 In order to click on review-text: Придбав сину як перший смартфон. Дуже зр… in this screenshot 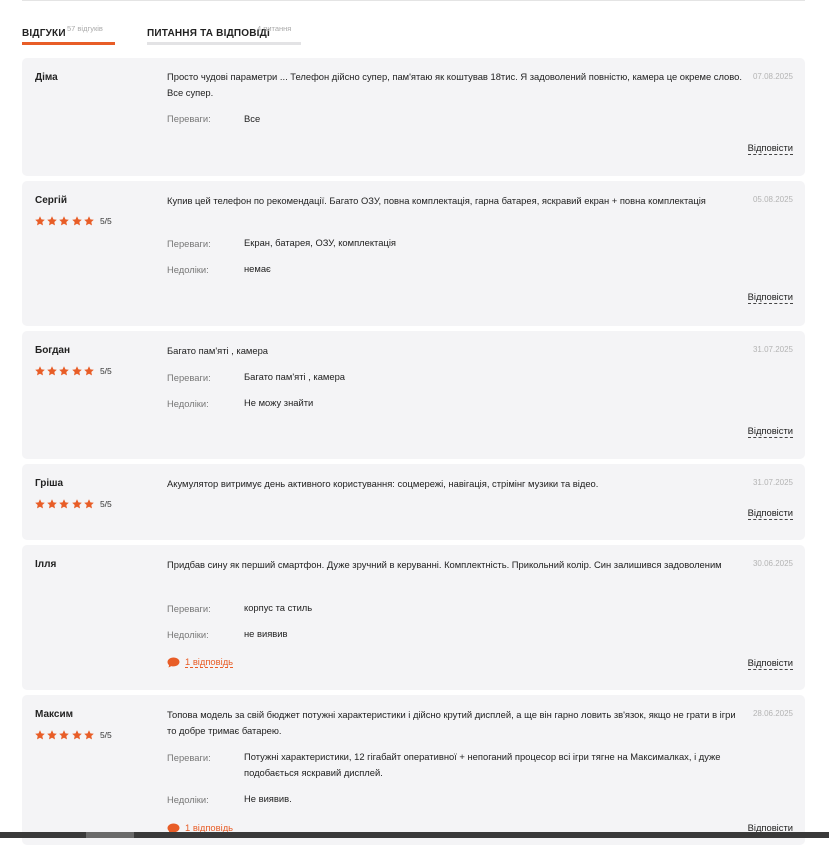, I will do `click(444, 564)`.